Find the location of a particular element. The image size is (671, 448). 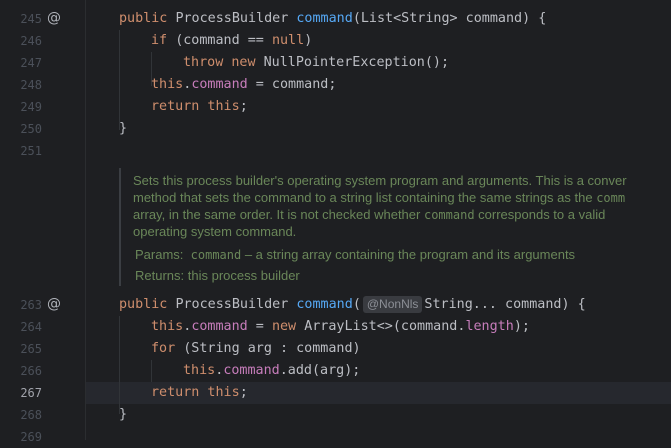

code-line-249: return this; is located at coordinates (199, 107).